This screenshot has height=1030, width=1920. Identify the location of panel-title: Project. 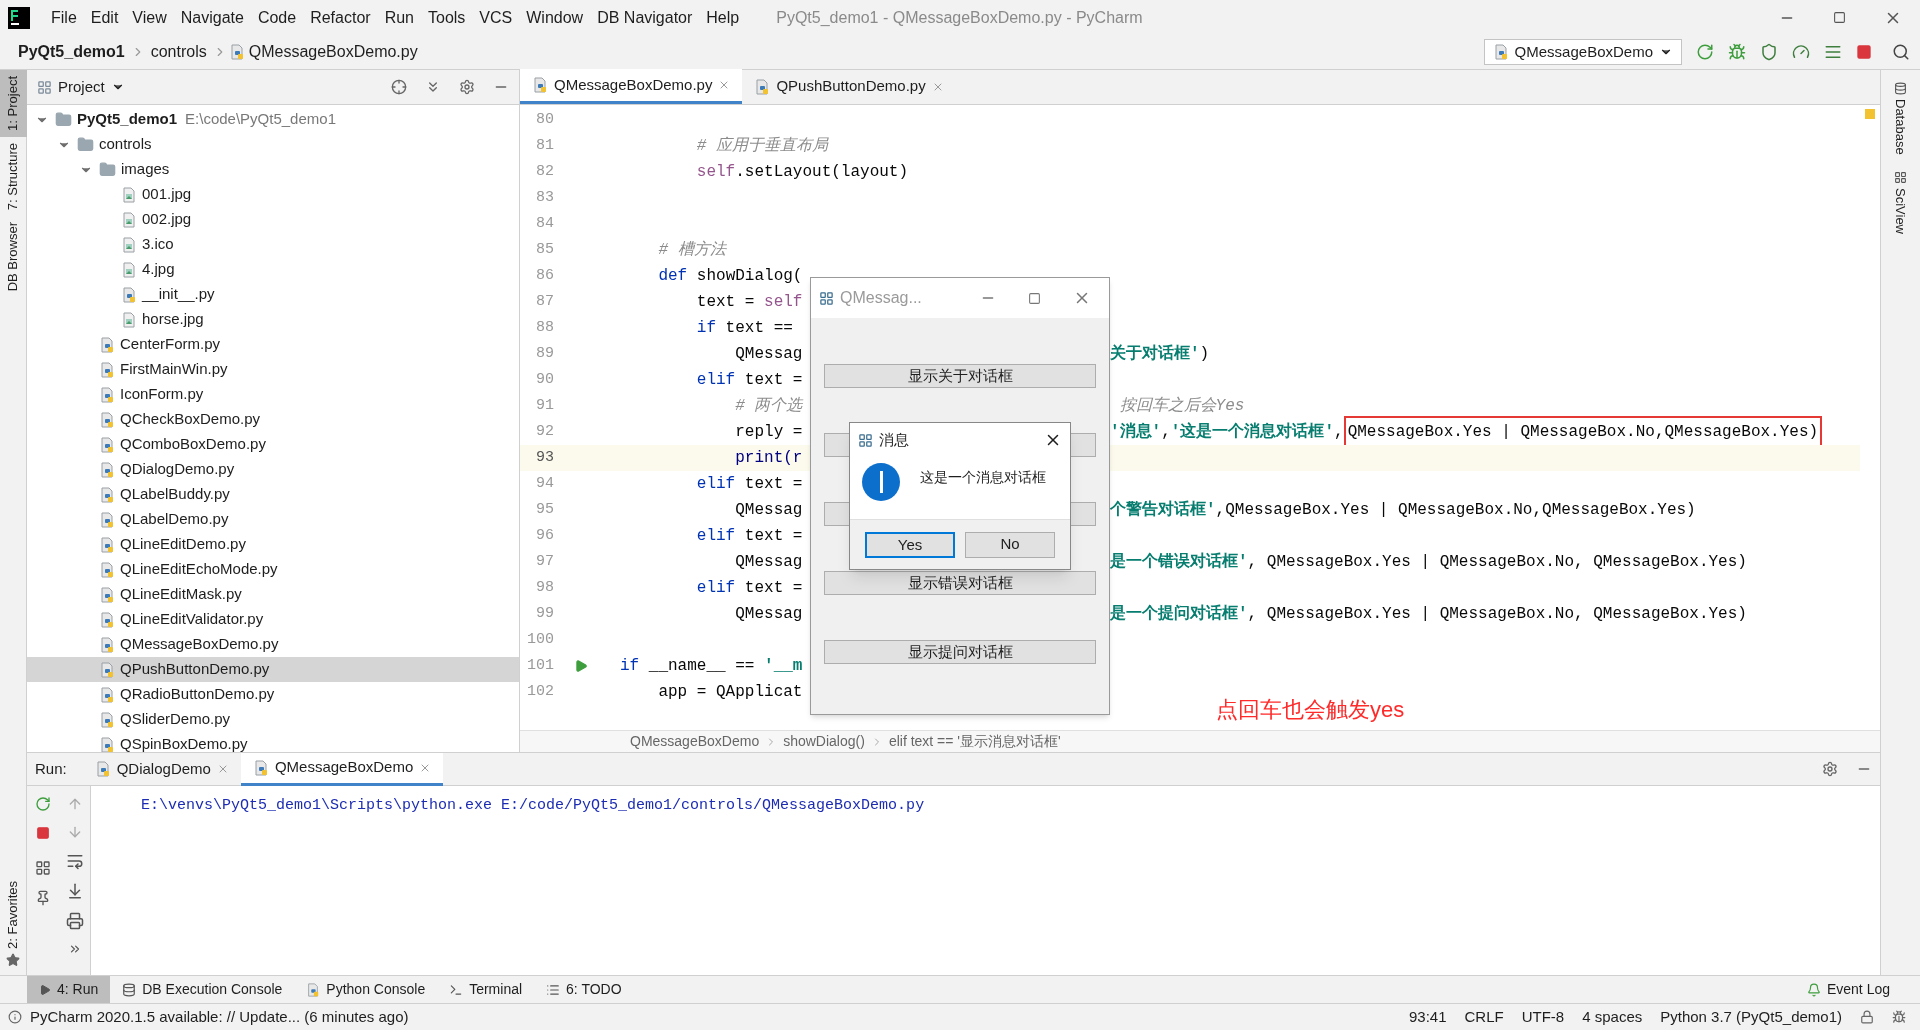
(81, 87).